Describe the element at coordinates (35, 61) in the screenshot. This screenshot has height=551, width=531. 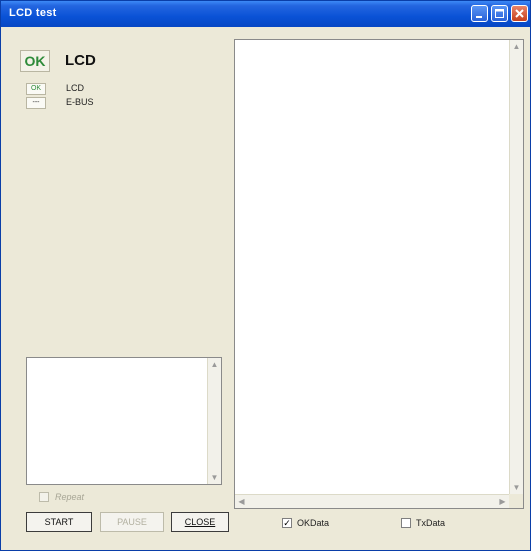
I see `main-status-badge: OK` at that location.